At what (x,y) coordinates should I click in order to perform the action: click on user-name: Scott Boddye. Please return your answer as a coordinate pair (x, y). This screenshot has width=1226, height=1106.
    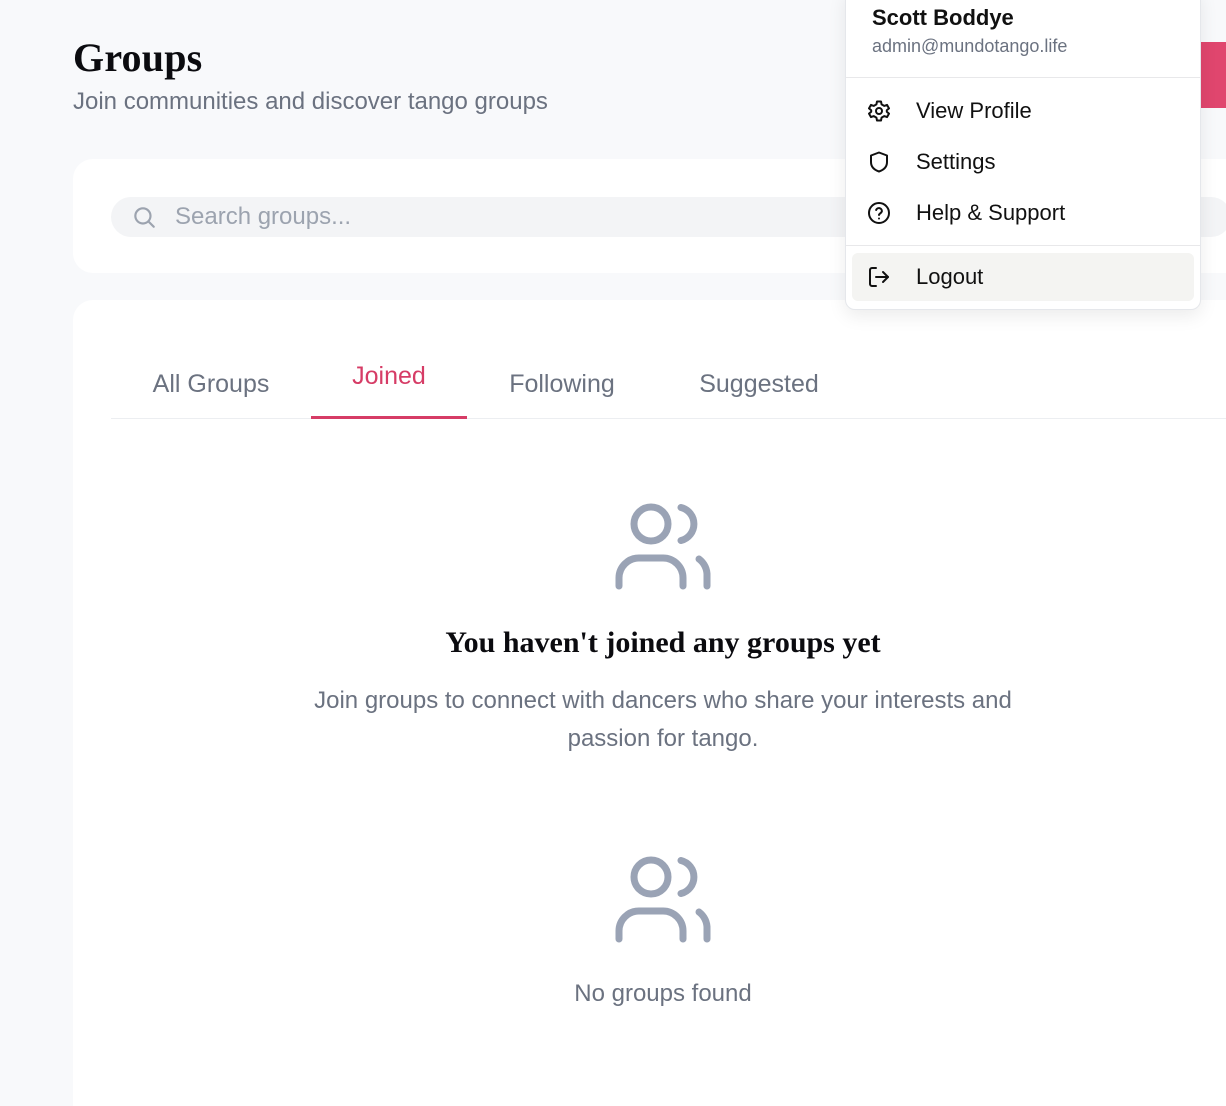
    Looking at the image, I should click on (943, 17).